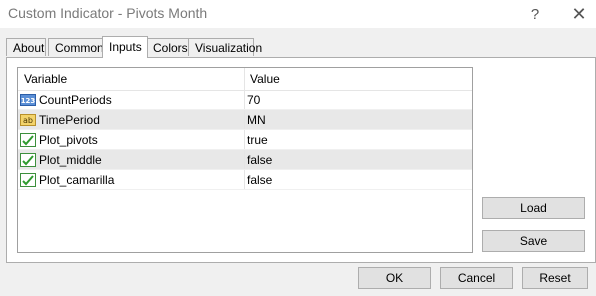 This screenshot has width=596, height=296. I want to click on tab-common: Common, so click(76, 47).